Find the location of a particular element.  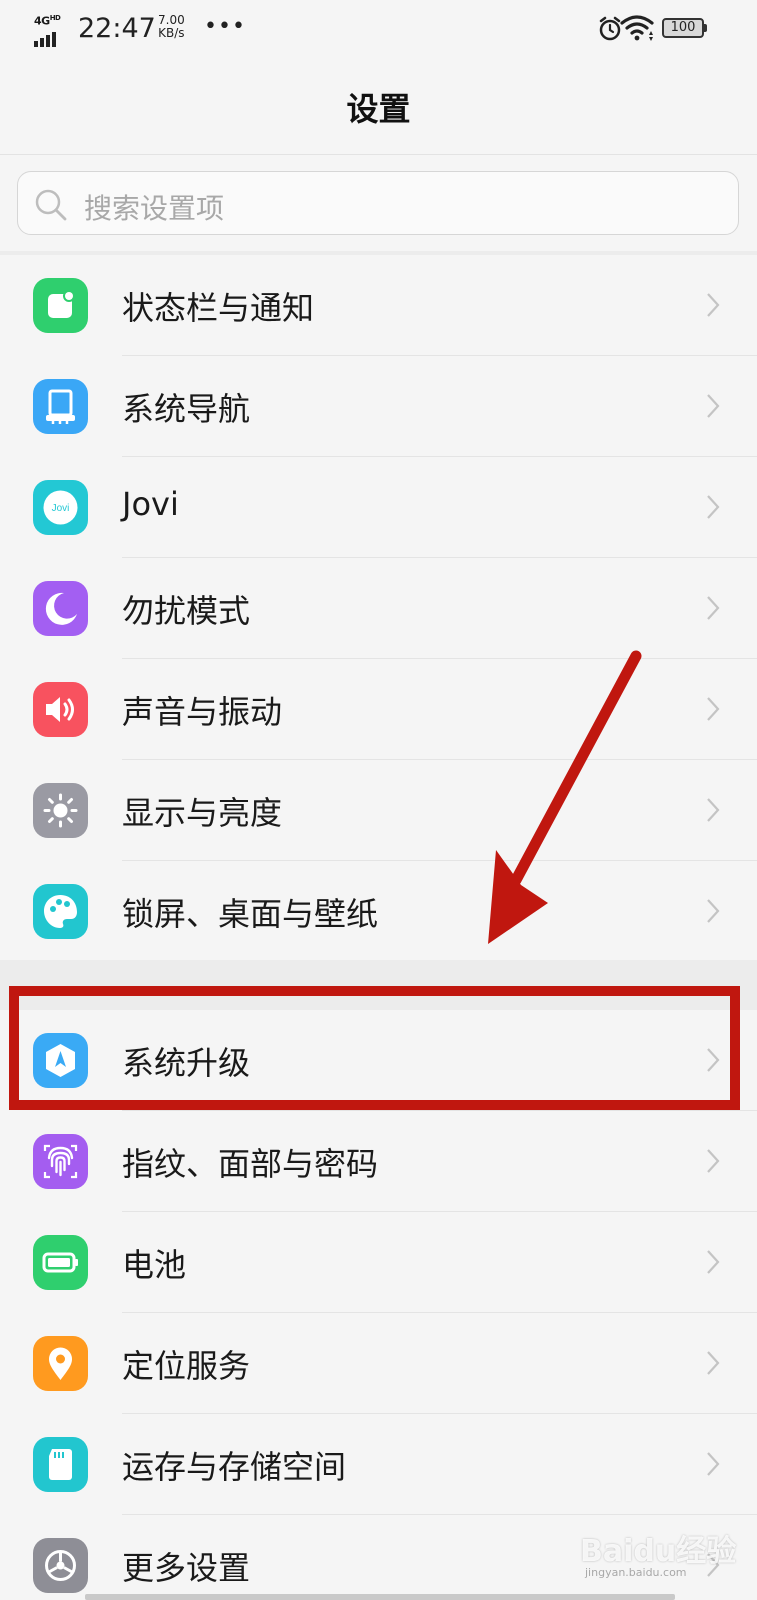

watermark-logo: Baidu经验 is located at coordinates (658, 1551).